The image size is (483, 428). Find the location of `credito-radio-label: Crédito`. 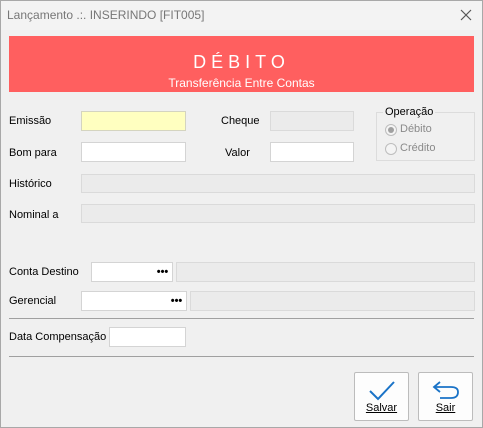

credito-radio-label: Crédito is located at coordinates (418, 148).